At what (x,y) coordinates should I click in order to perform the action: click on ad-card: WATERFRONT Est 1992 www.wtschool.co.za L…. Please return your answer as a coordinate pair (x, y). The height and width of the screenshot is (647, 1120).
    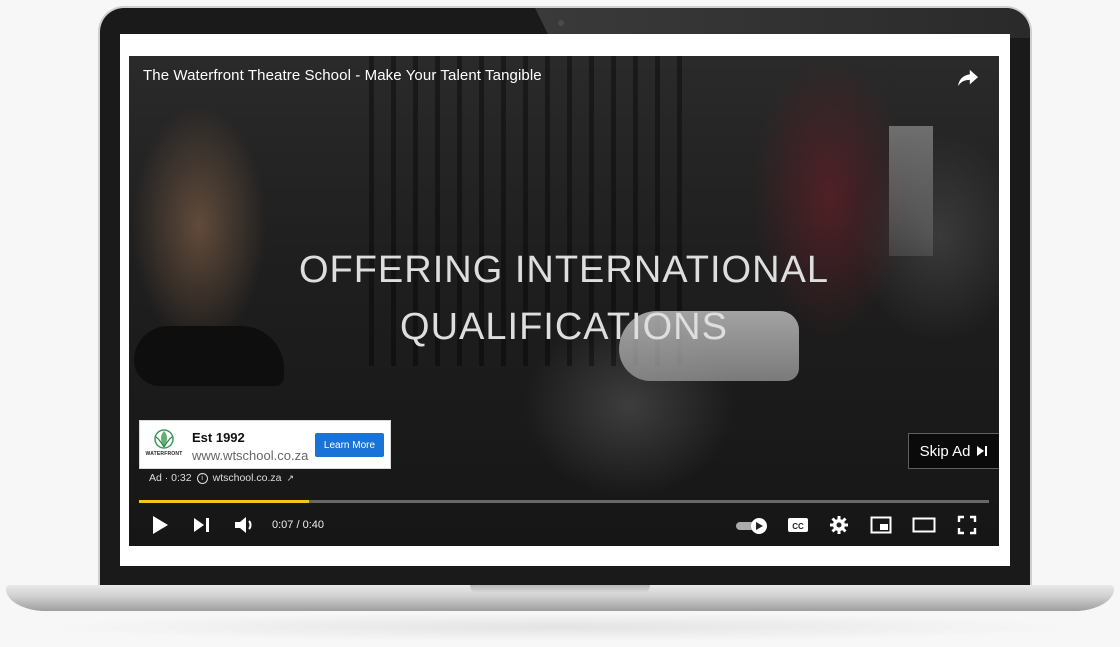
    Looking at the image, I should click on (265, 444).